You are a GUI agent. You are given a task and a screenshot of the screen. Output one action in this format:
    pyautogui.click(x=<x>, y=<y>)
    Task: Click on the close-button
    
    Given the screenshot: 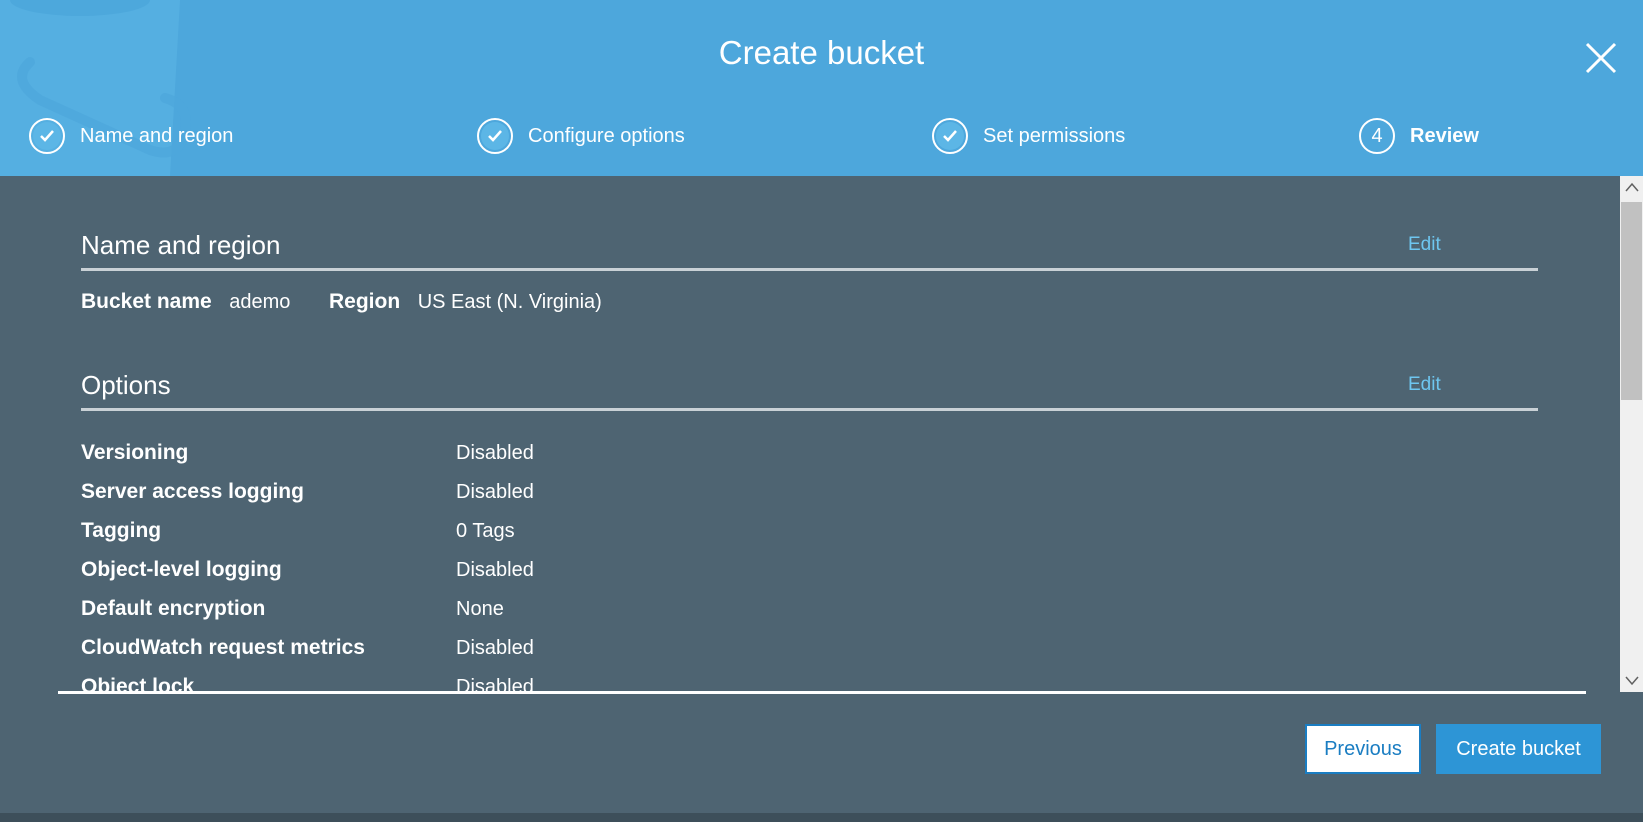 What is the action you would take?
    pyautogui.click(x=1601, y=58)
    